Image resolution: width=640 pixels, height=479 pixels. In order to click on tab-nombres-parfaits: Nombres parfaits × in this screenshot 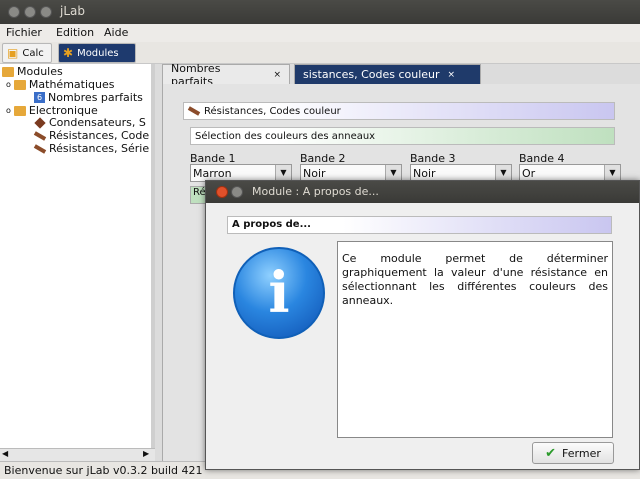, I will do `click(226, 75)`.